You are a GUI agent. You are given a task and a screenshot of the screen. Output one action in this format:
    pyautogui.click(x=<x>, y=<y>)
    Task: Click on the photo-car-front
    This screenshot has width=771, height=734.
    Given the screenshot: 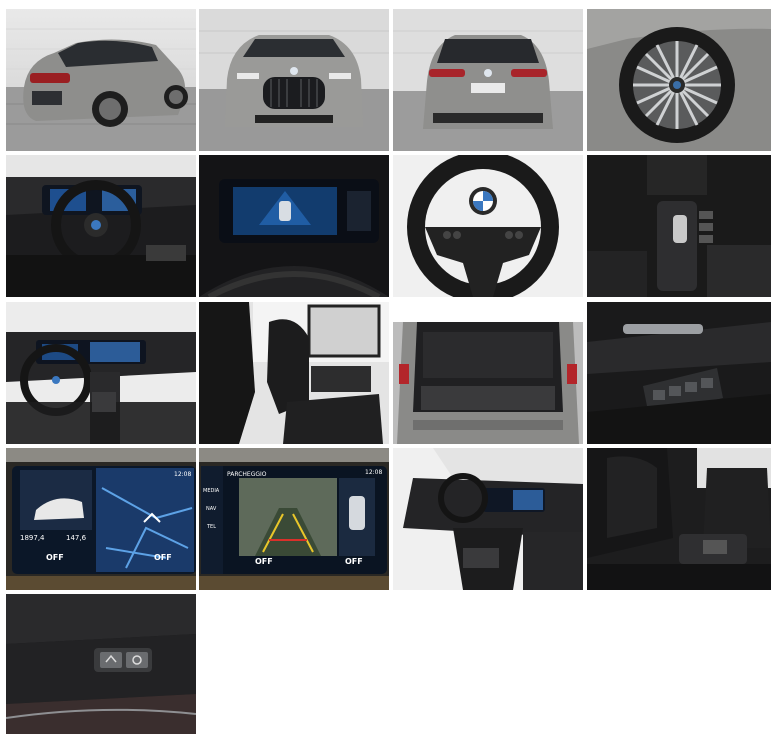 What is the action you would take?
    pyautogui.click(x=294, y=80)
    